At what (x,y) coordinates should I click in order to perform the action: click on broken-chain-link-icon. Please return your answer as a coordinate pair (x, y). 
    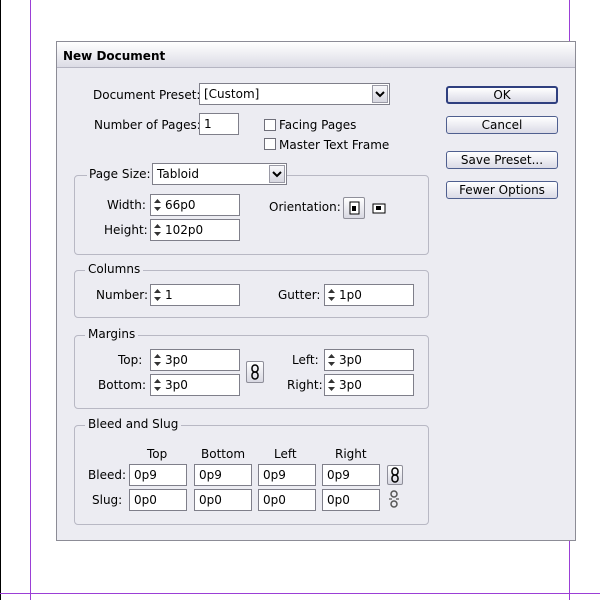
    Looking at the image, I should click on (395, 500).